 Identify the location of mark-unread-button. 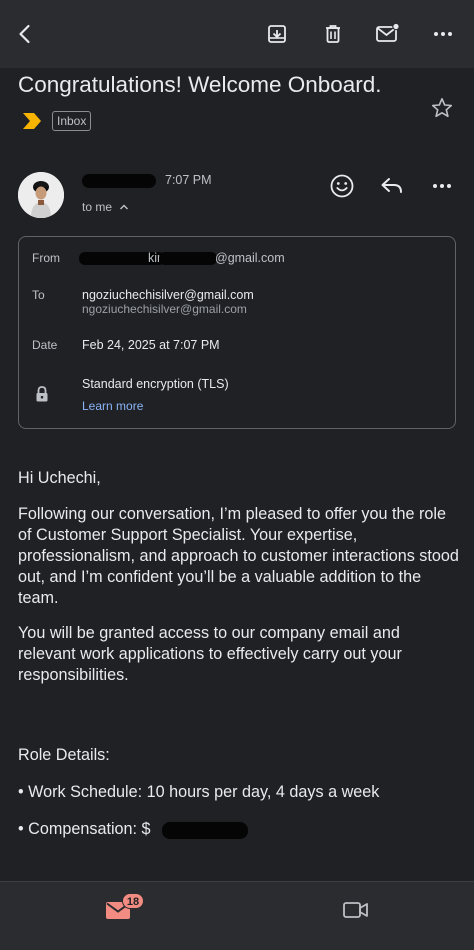
(387, 34).